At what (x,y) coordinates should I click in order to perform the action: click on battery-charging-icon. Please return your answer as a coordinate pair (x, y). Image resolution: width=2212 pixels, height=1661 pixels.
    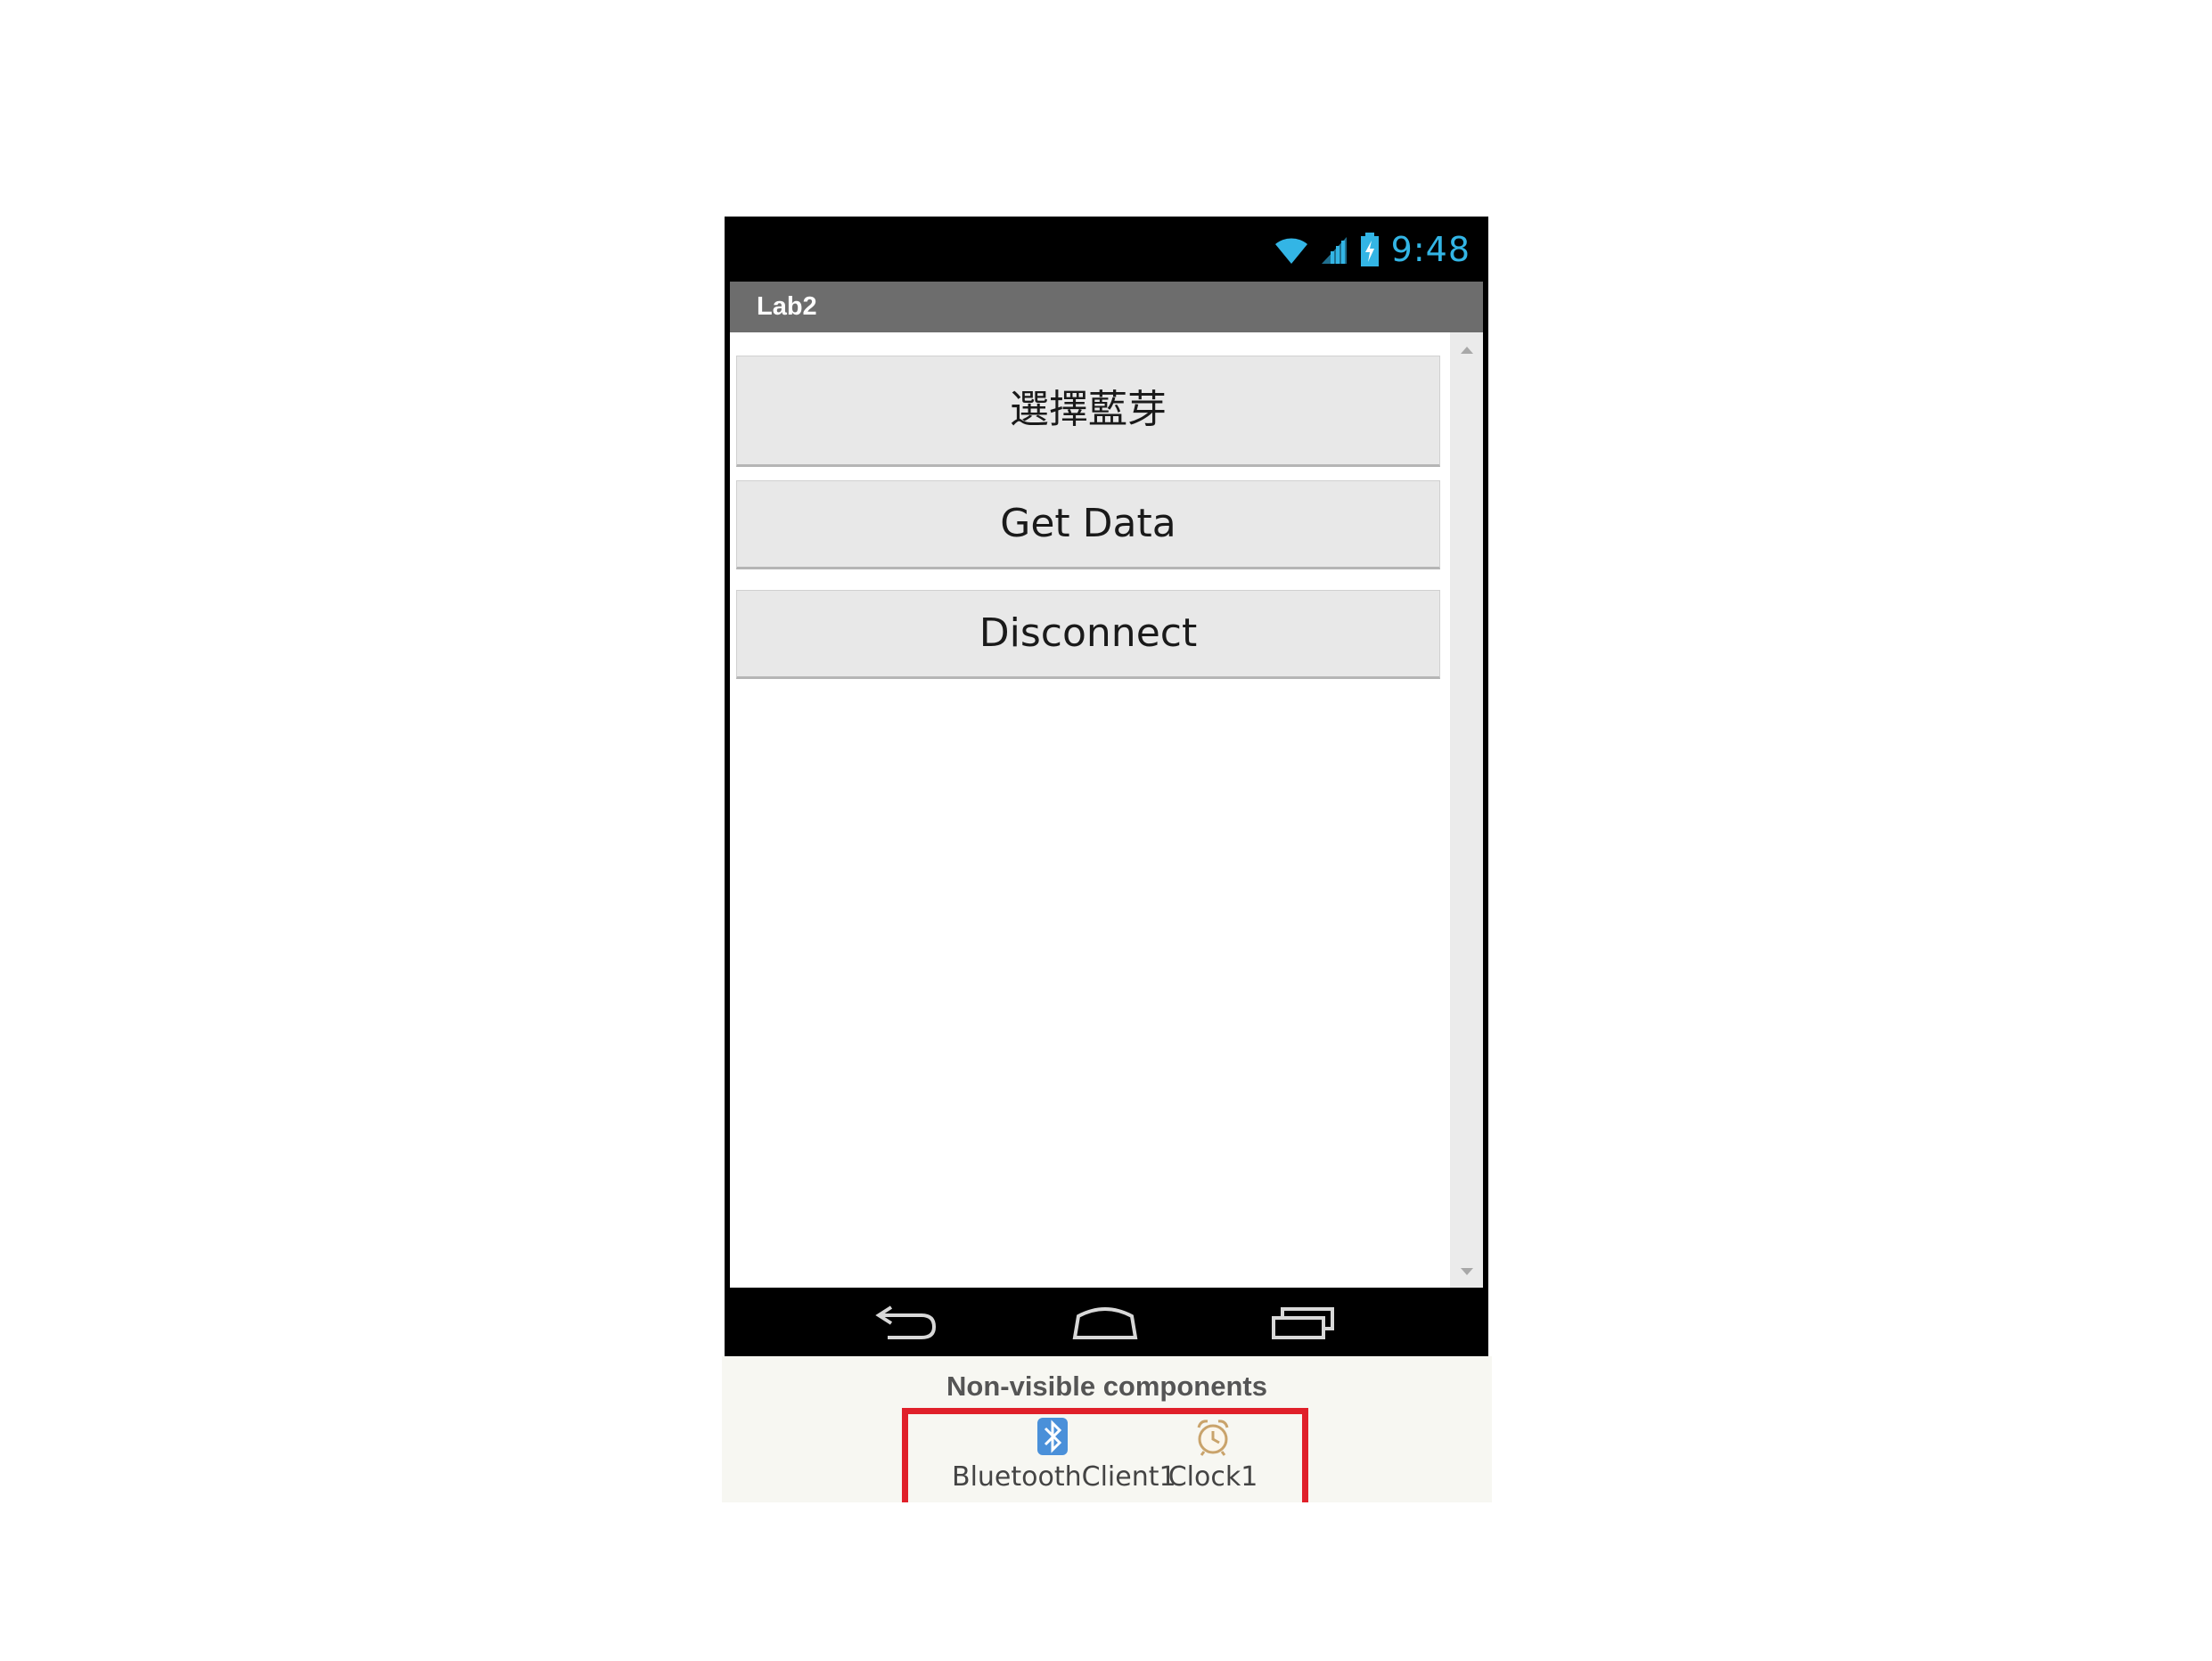
    Looking at the image, I should click on (1369, 250).